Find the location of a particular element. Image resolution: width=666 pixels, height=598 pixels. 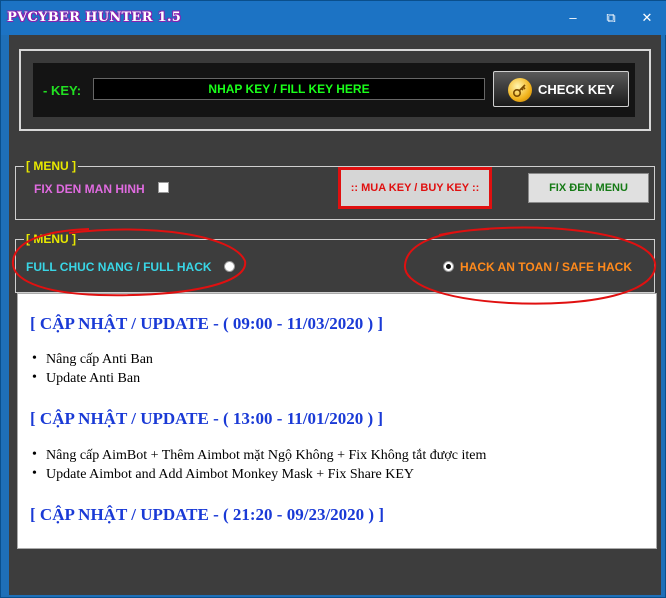

fix-menu-button: FIX ĐEN MENU is located at coordinates (588, 188).